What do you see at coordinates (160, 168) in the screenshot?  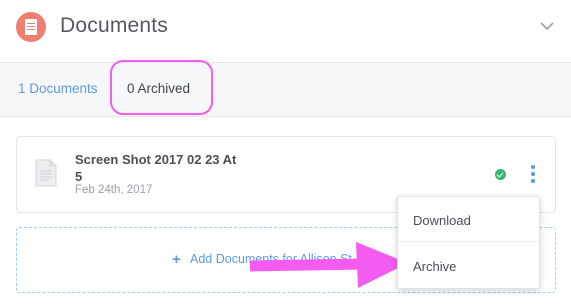 I see `document-name: Screen Shot 2017 02 23 At 5` at bounding box center [160, 168].